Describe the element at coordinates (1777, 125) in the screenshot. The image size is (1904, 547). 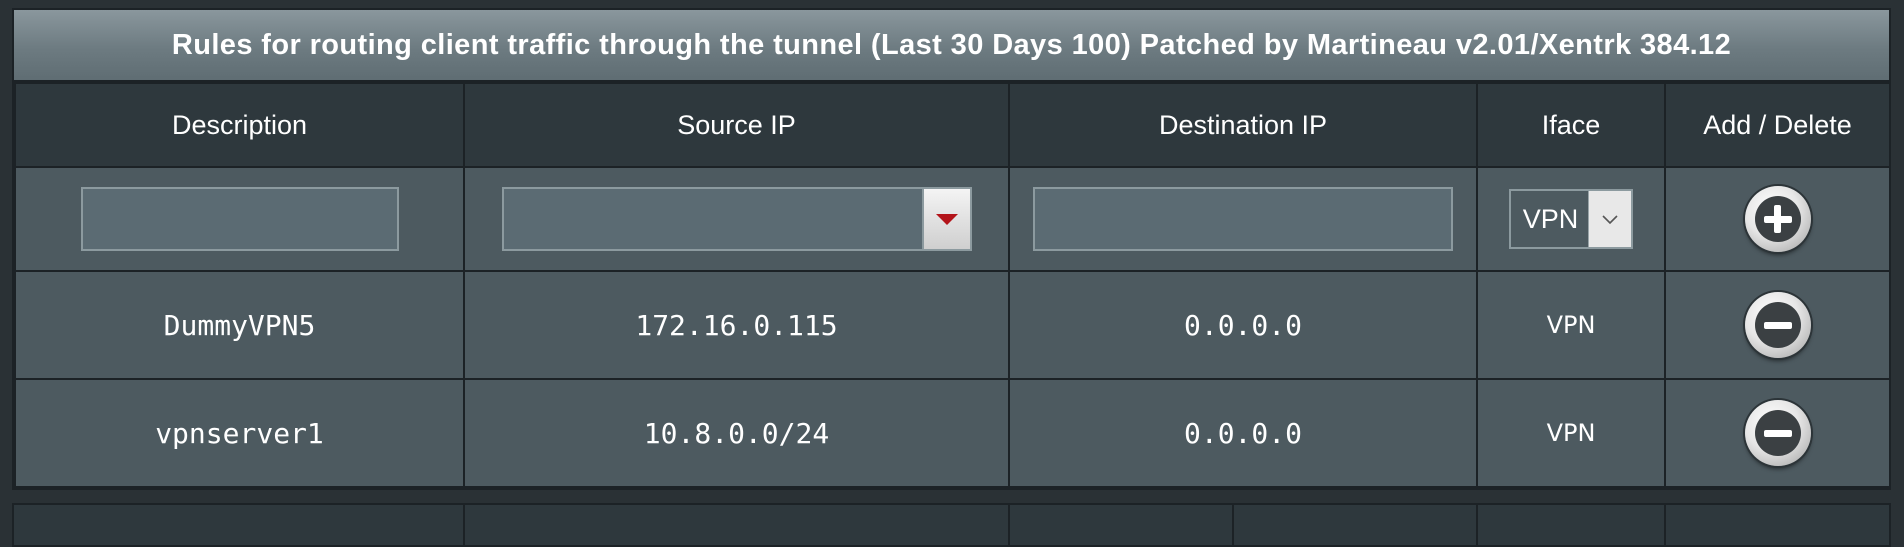
I see `column-header-add-delete: Add / Delete` at that location.